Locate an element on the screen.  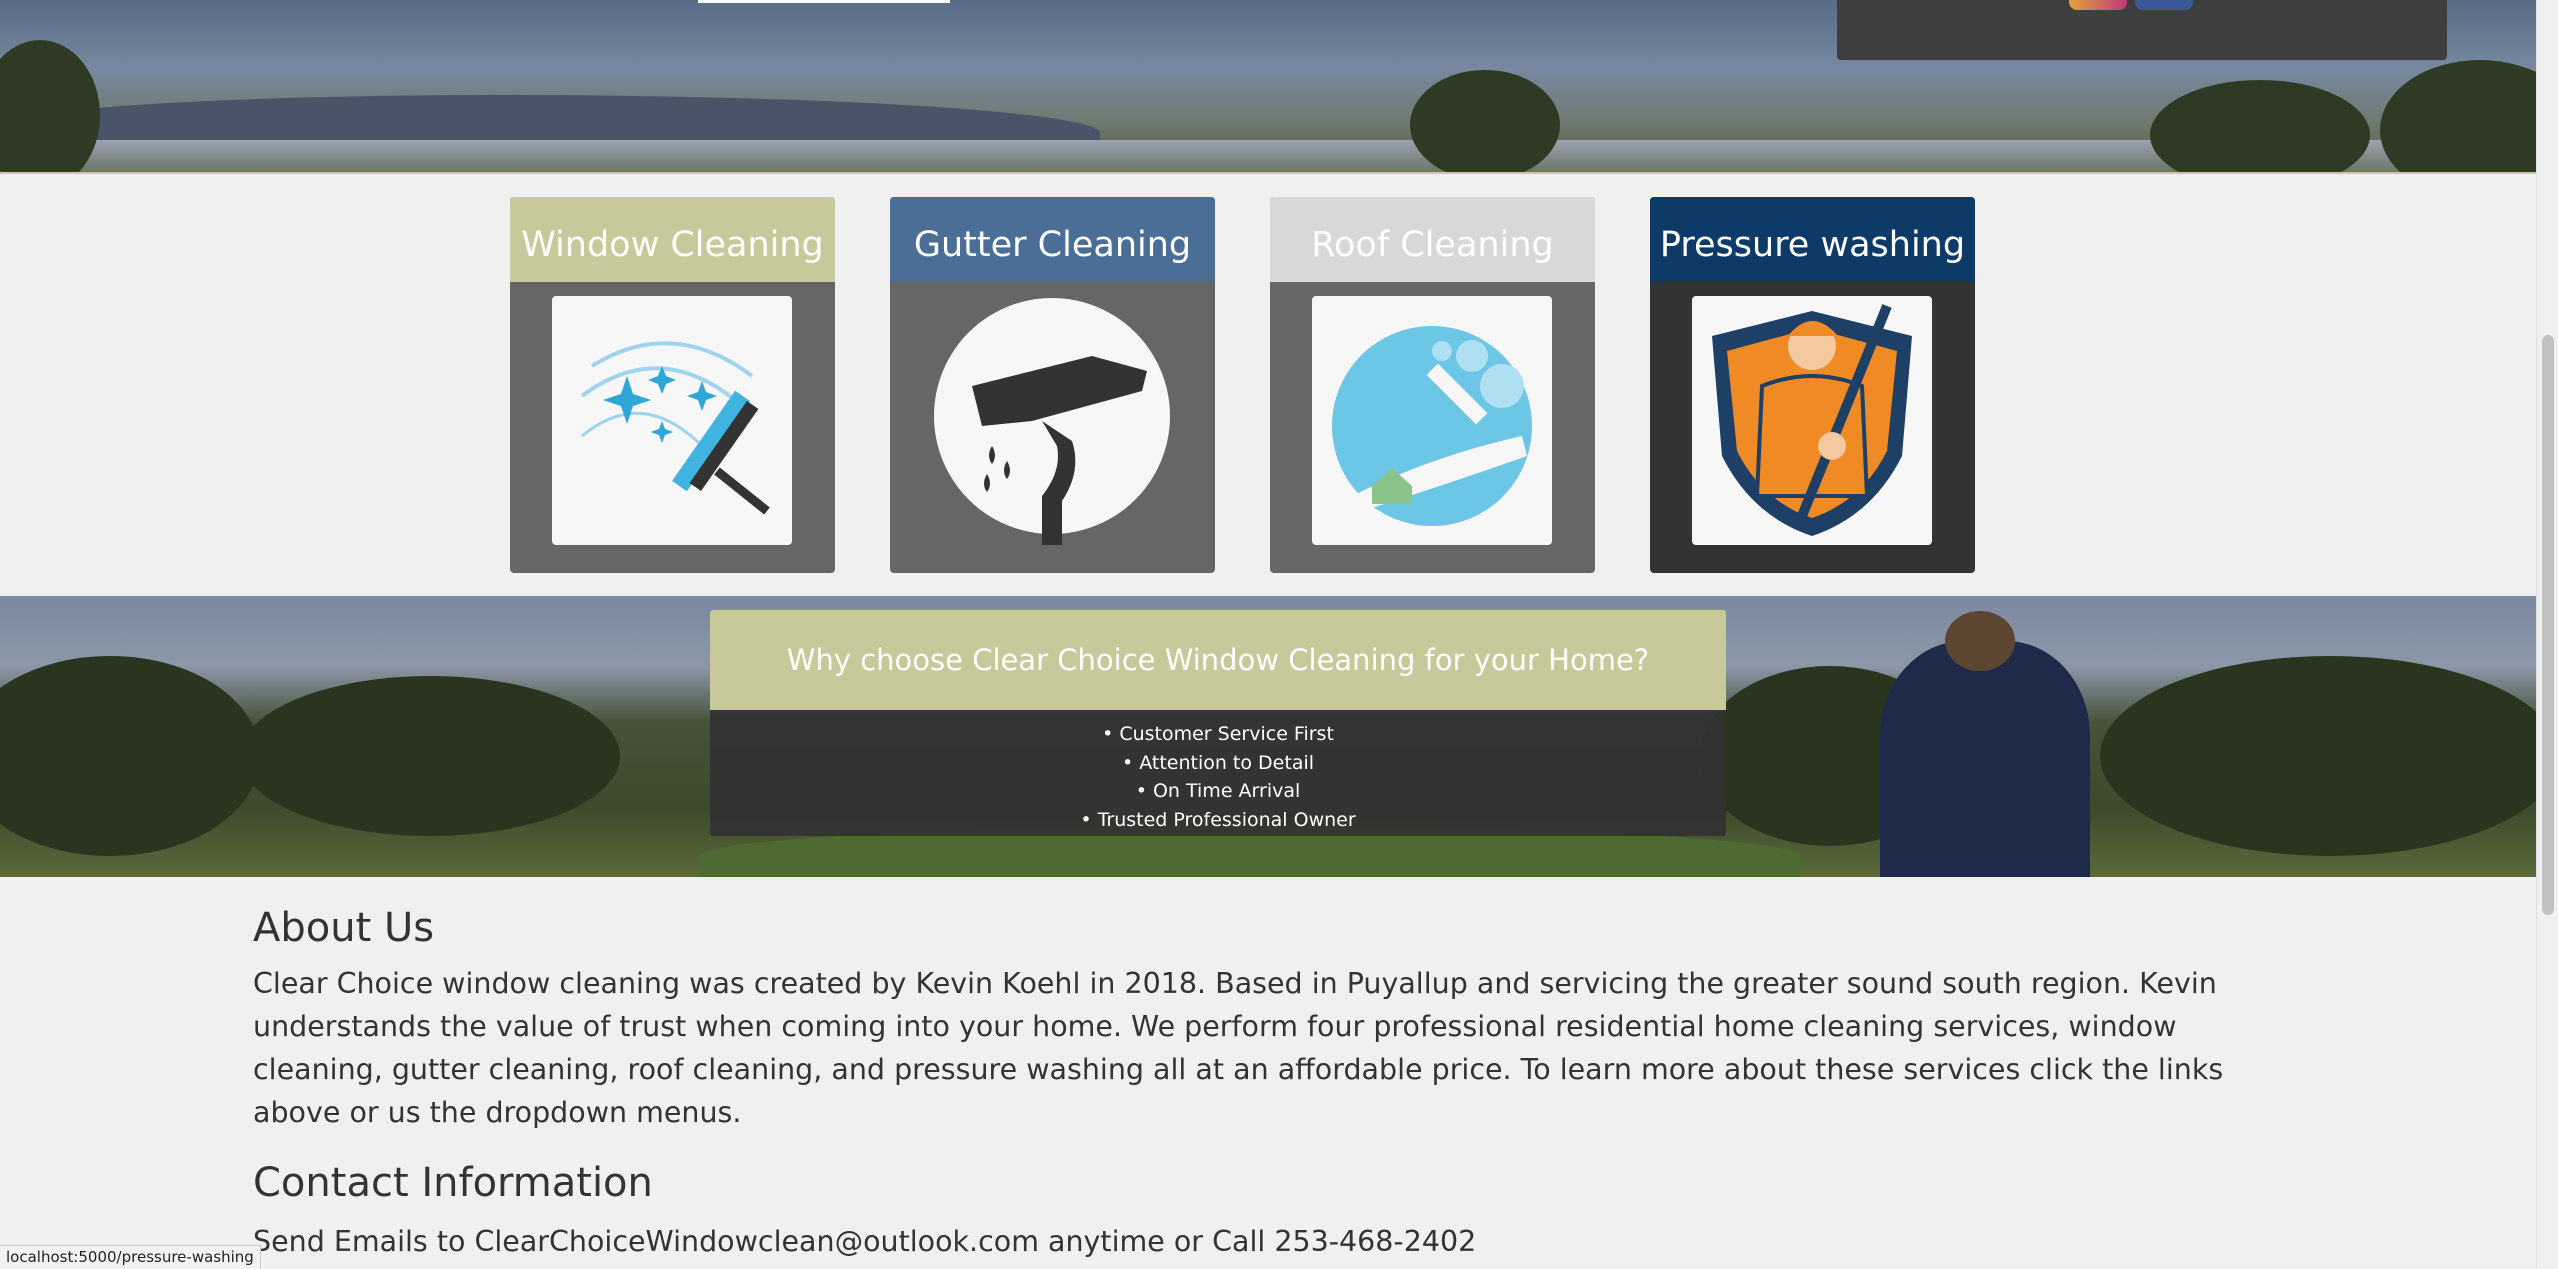
gutter-icon is located at coordinates (1052, 420).